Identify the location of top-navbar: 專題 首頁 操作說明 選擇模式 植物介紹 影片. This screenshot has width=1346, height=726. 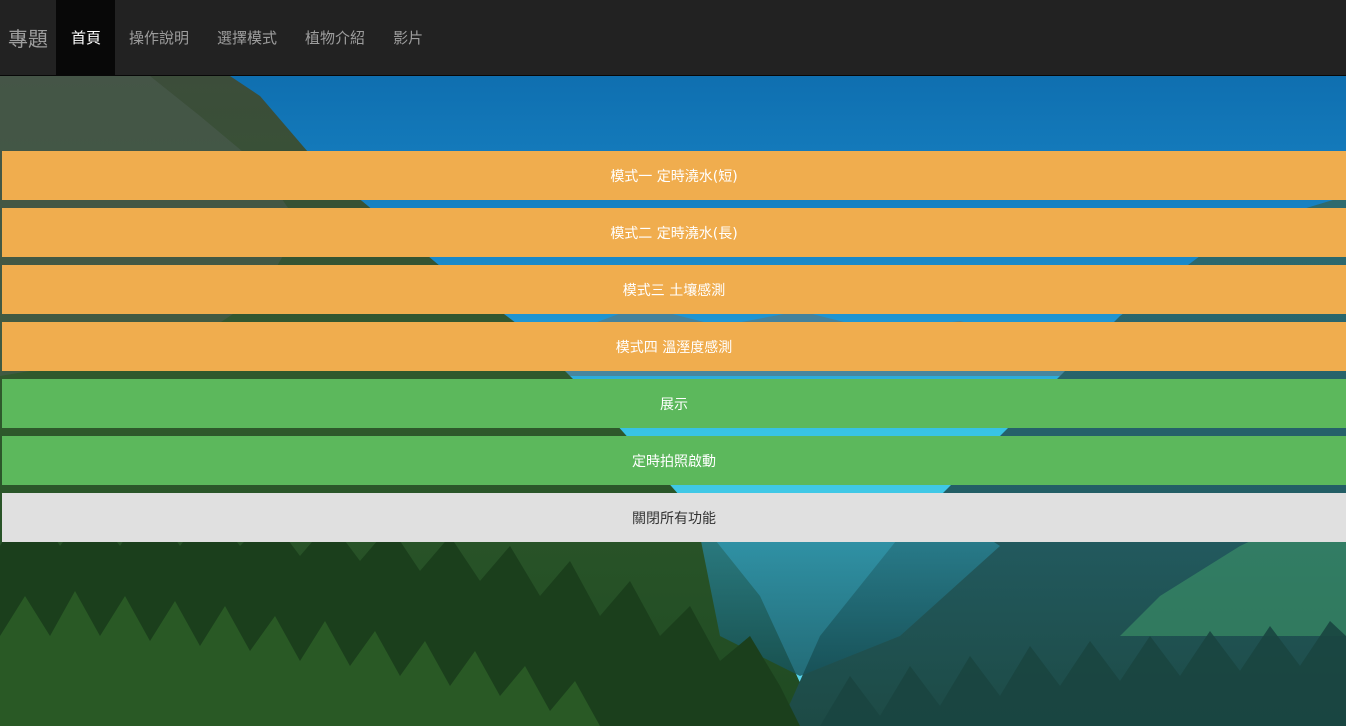
(673, 38).